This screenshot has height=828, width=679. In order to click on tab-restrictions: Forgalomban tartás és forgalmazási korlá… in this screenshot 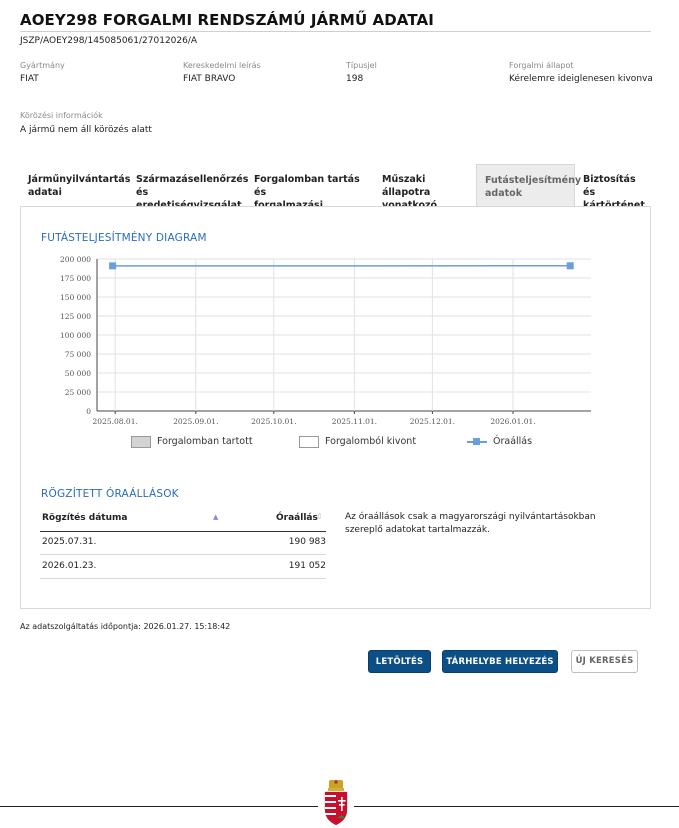, I will do `click(310, 194)`.